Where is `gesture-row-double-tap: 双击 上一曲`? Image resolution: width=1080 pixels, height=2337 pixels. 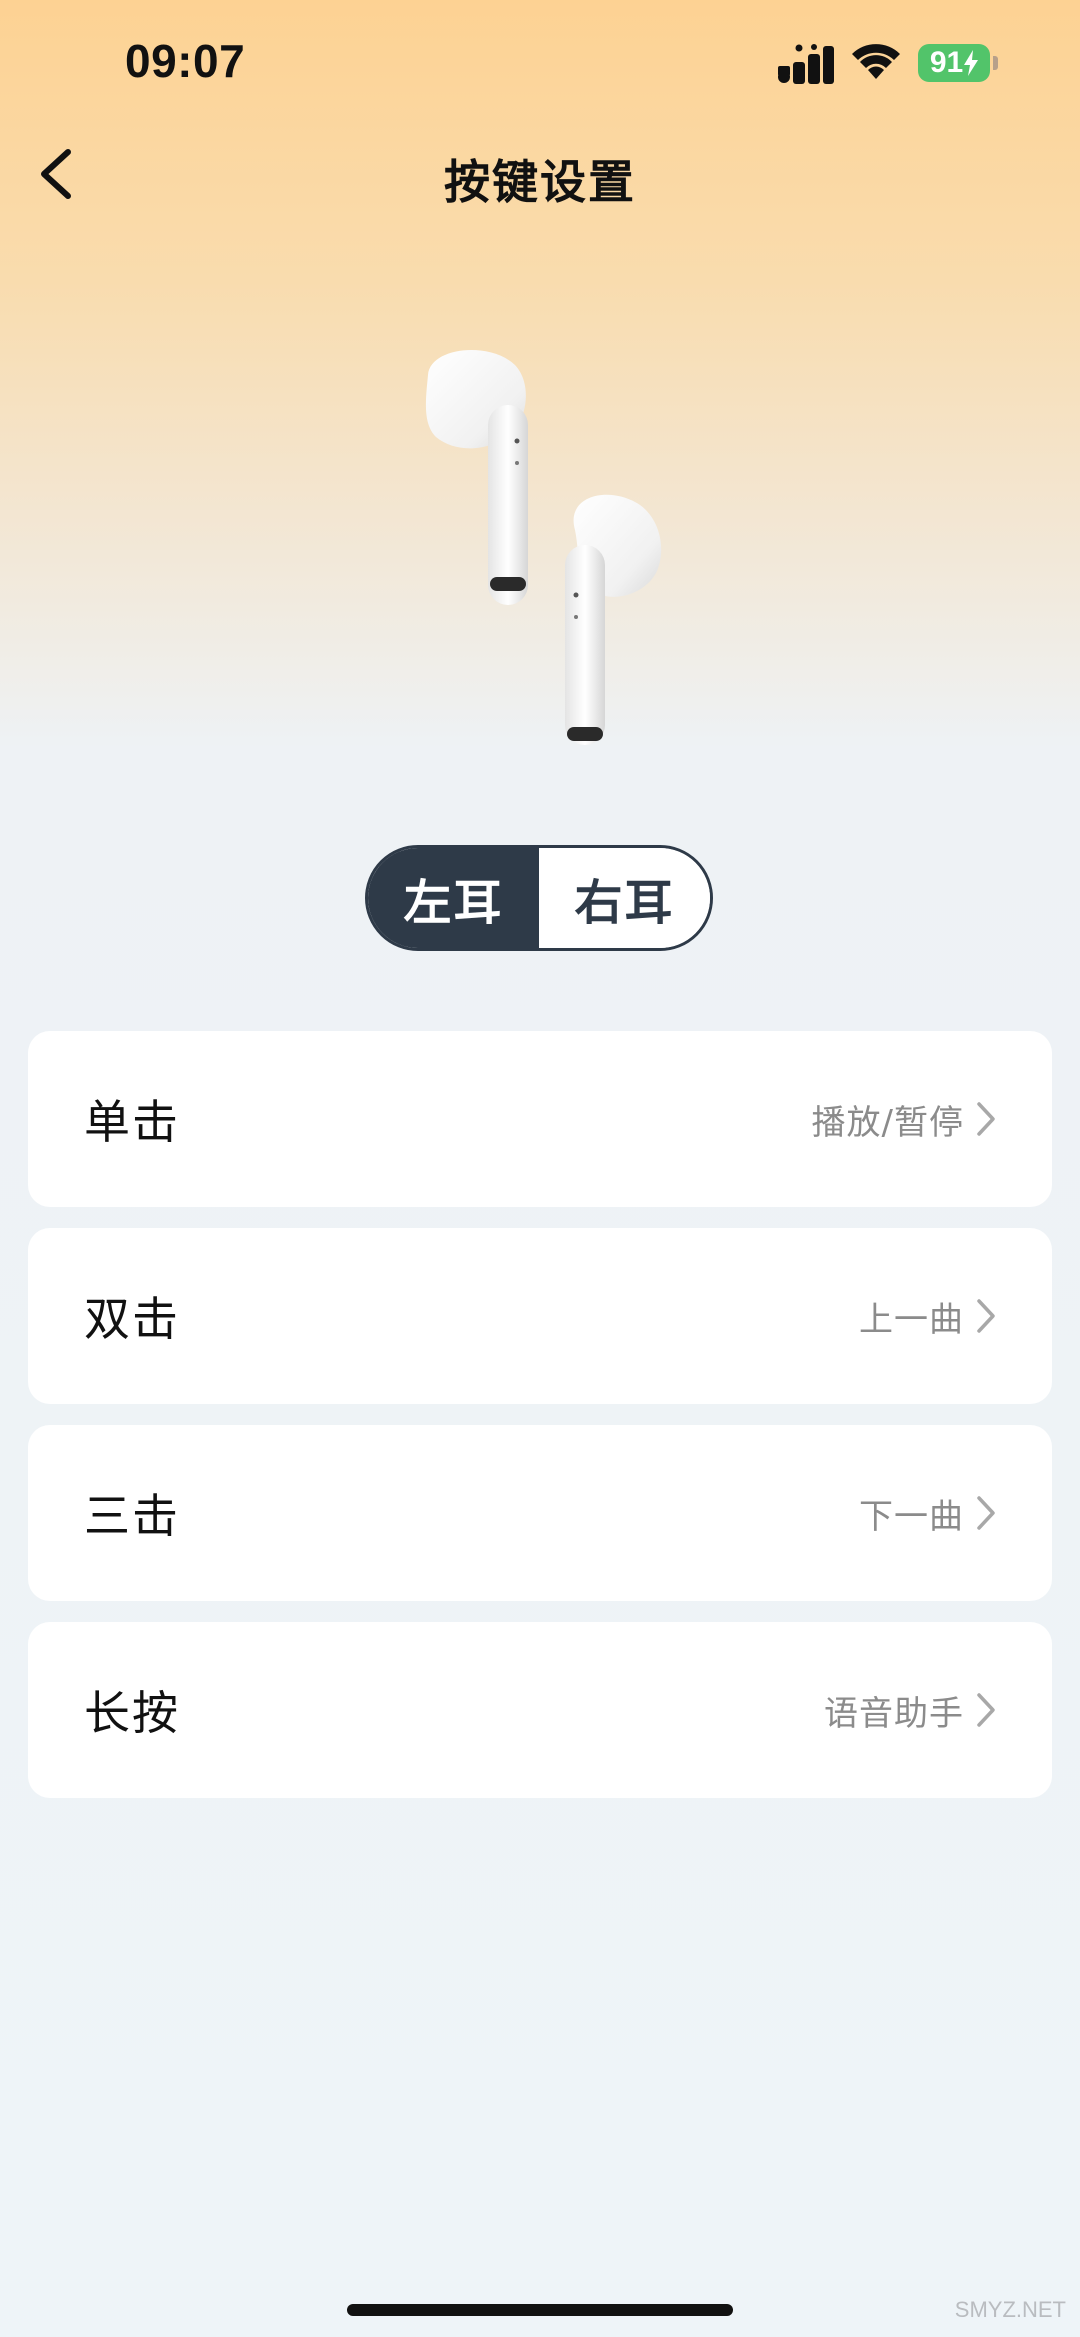 gesture-row-double-tap: 双击 上一曲 is located at coordinates (540, 1316).